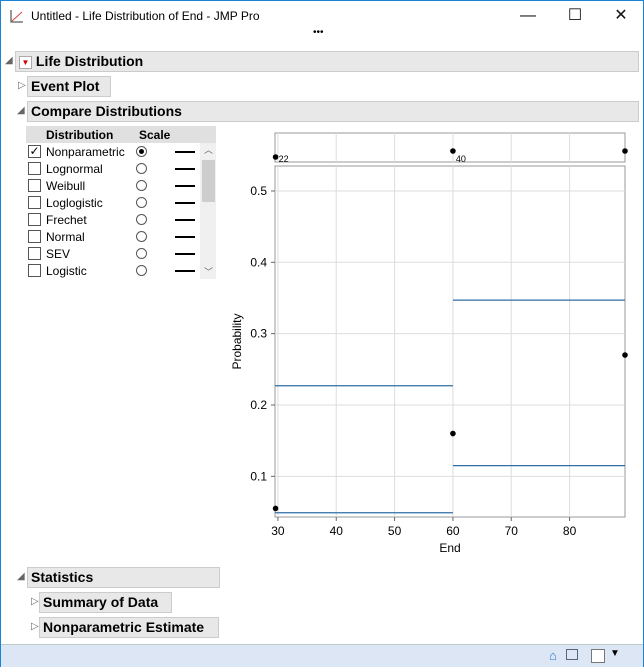 The height and width of the screenshot is (667, 644). What do you see at coordinates (572, 654) in the screenshot?
I see `window-list-icon` at bounding box center [572, 654].